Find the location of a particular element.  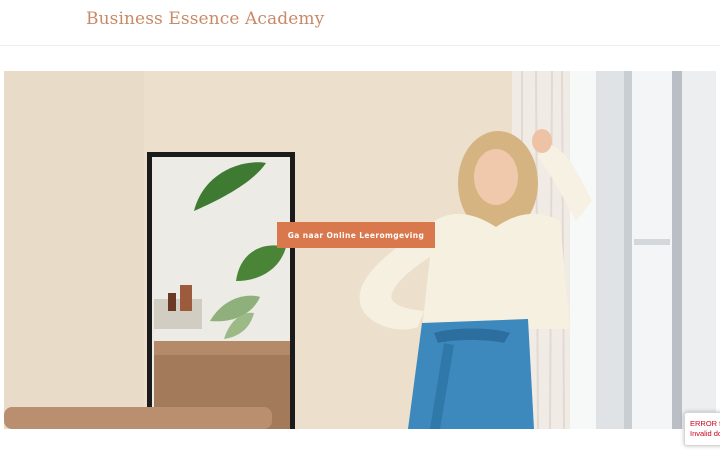

site-header: Business Essence Academy is located at coordinates (360, 23).